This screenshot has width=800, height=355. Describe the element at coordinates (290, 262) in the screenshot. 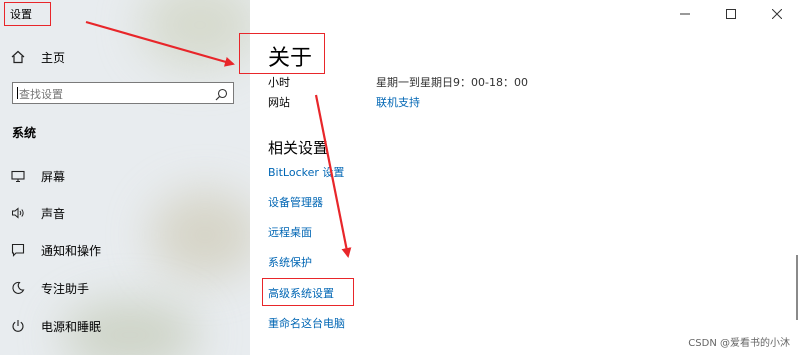

I see `link-system-protection: 系统保护` at that location.